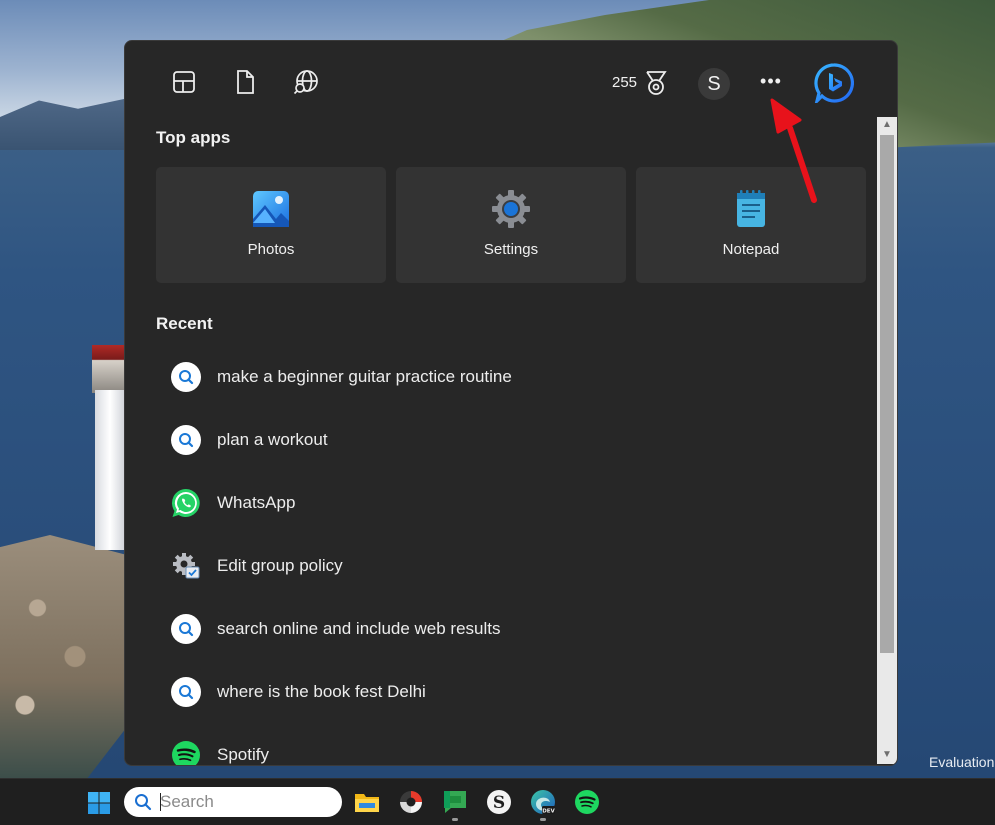 This screenshot has width=995, height=825. I want to click on recent-item-search-online: search online and include web results, so click(519, 630).